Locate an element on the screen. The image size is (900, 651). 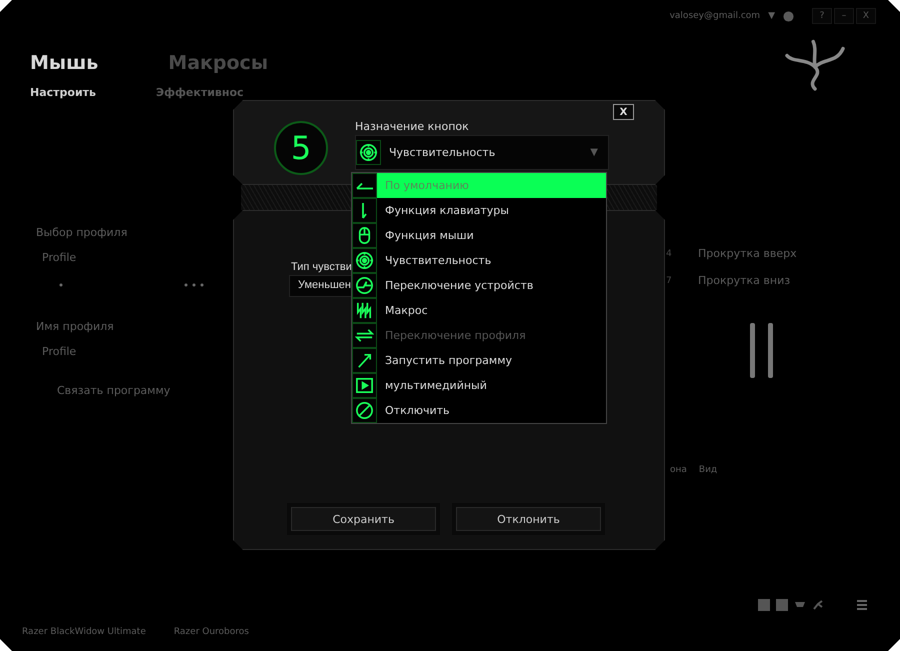
button-number: 4 is located at coordinates (669, 253).